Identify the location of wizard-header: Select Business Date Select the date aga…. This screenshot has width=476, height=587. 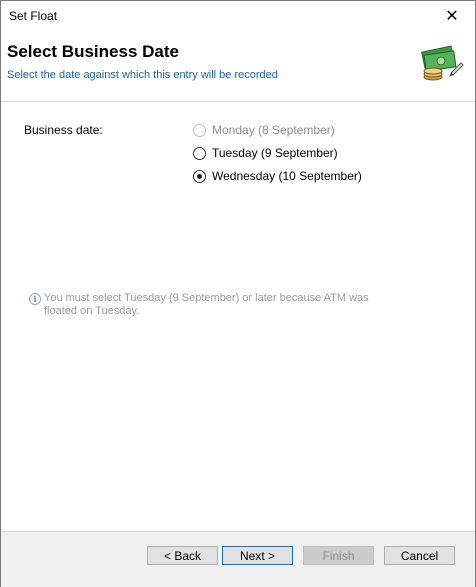
(238, 66).